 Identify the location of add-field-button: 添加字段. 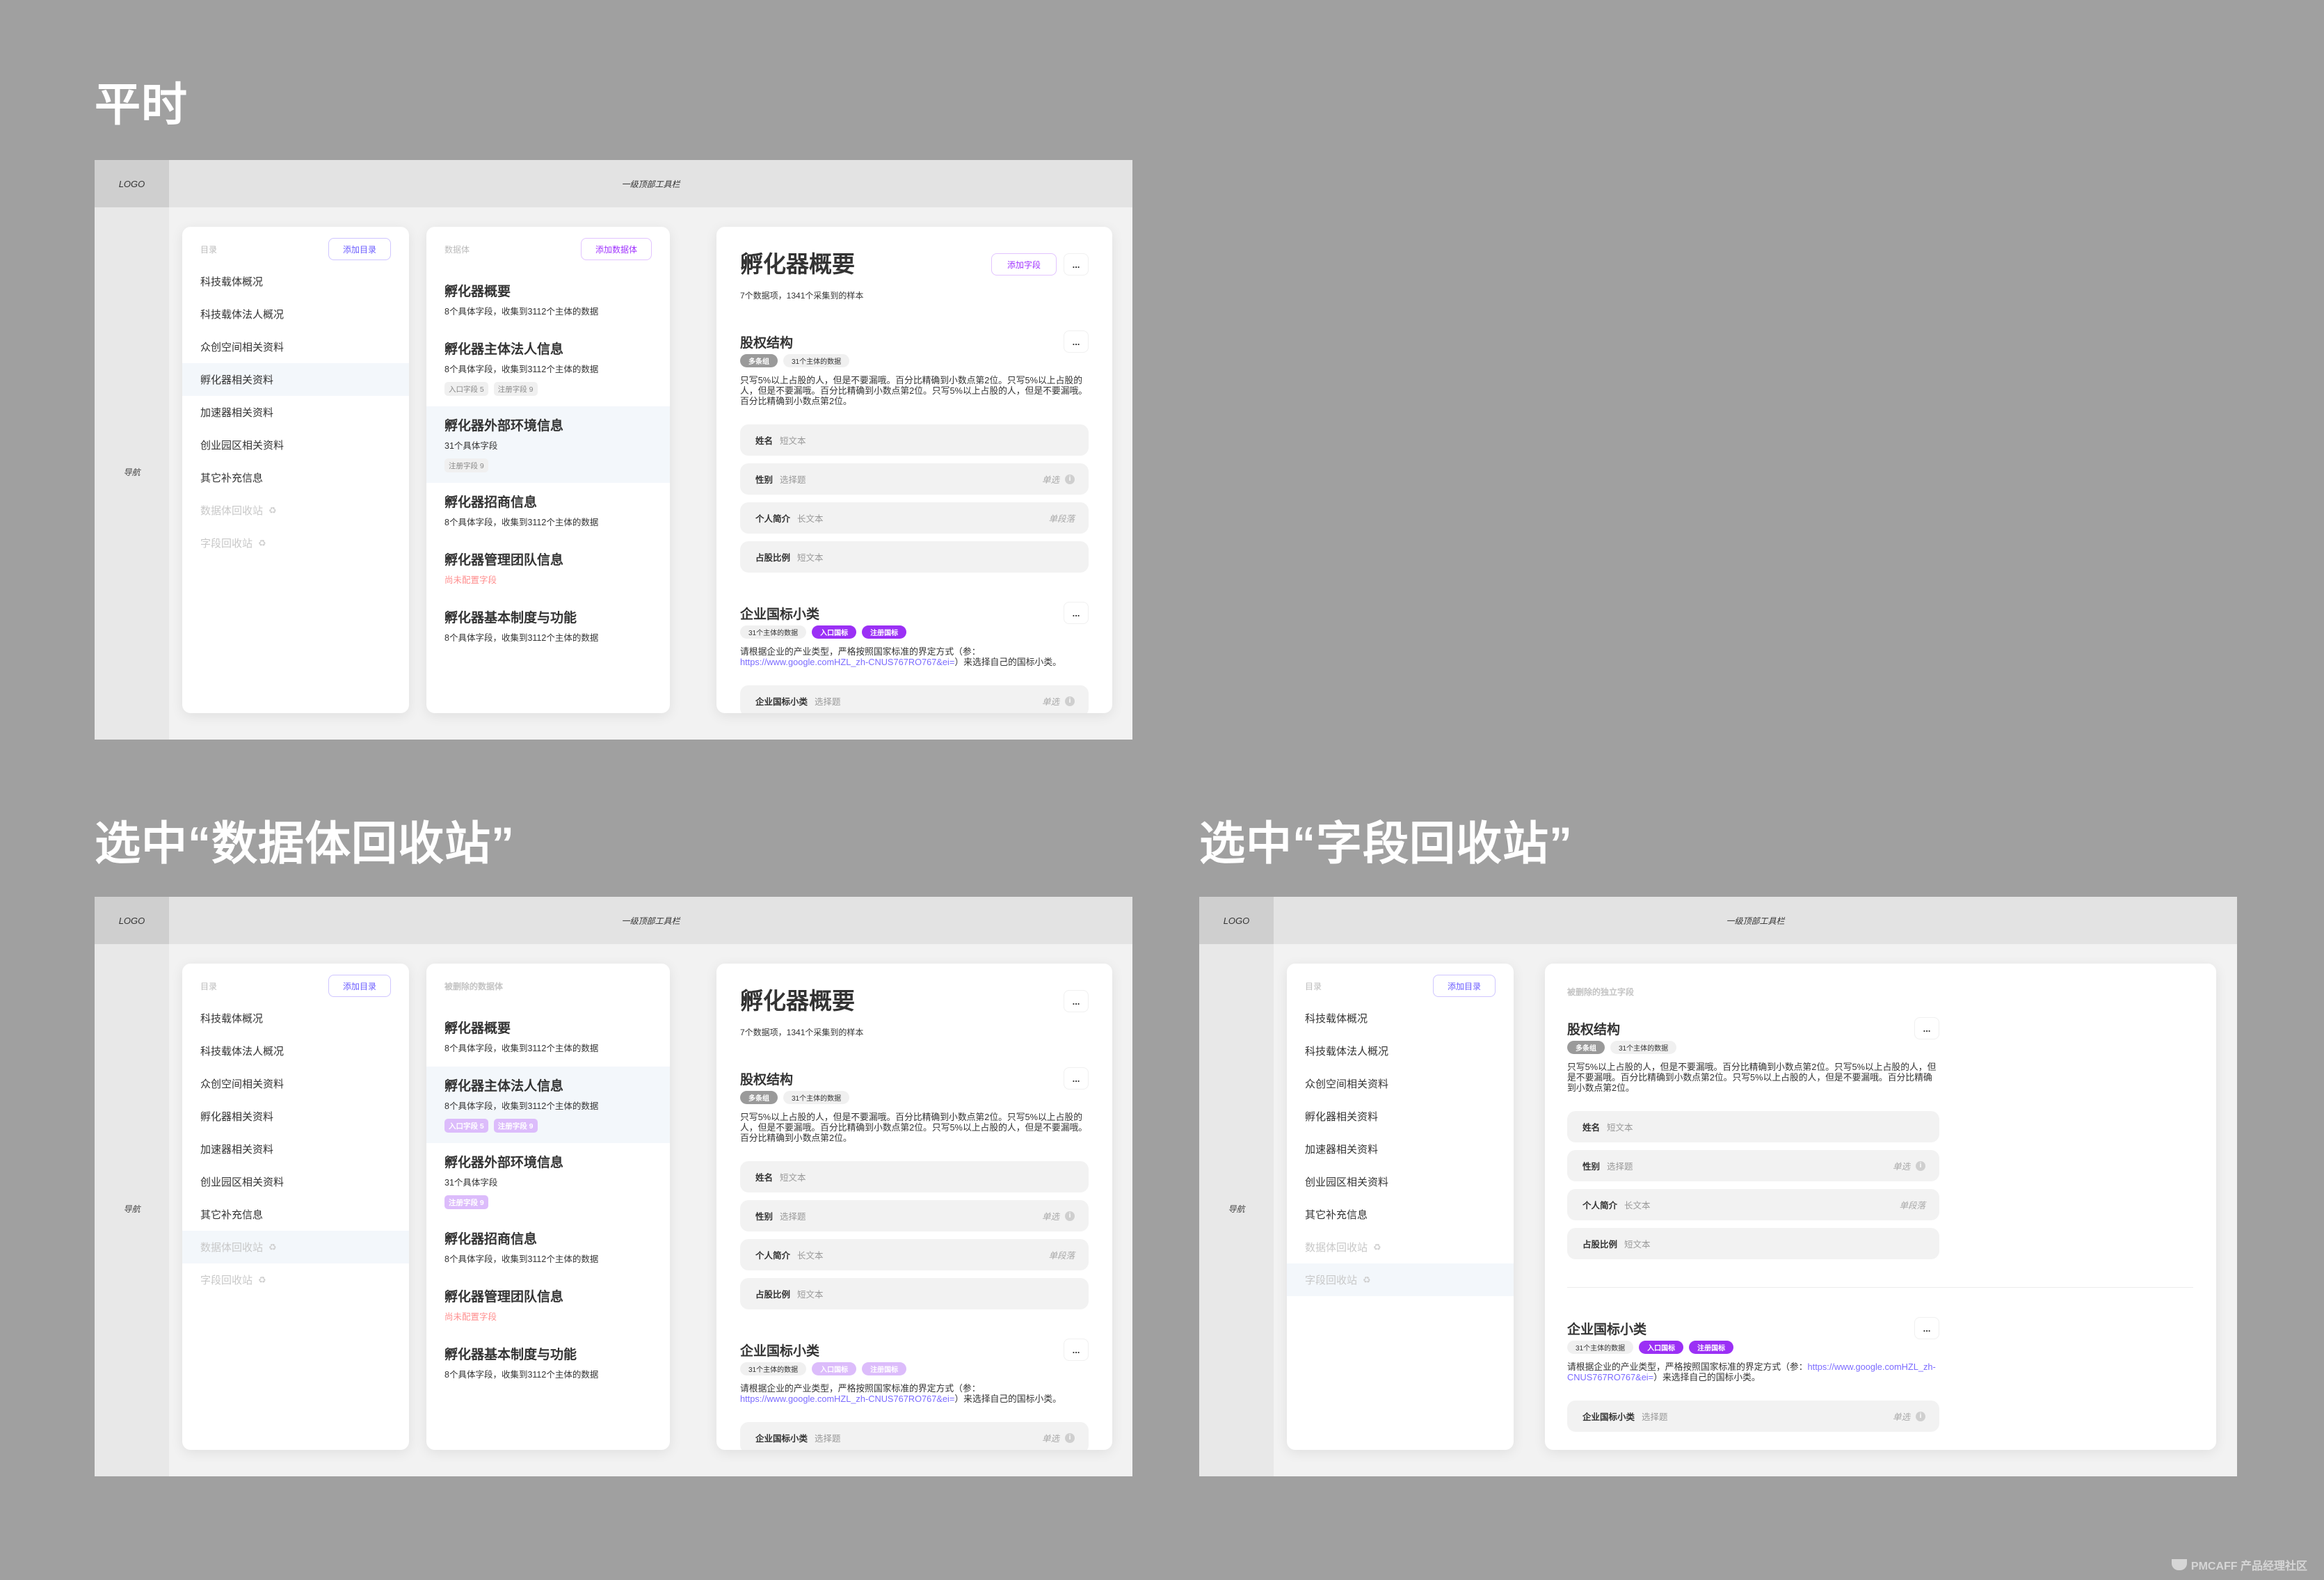
(1024, 264).